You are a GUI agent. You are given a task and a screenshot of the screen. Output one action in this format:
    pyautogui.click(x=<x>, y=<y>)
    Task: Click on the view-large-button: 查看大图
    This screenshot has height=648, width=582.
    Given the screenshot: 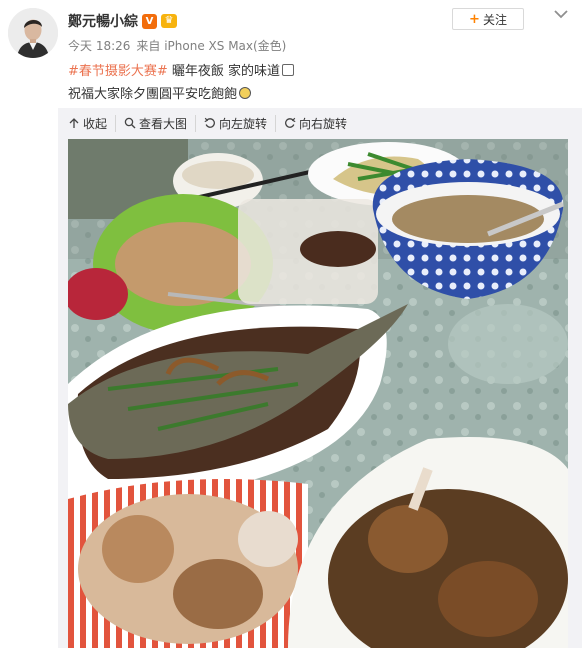 What is the action you would take?
    pyautogui.click(x=160, y=123)
    